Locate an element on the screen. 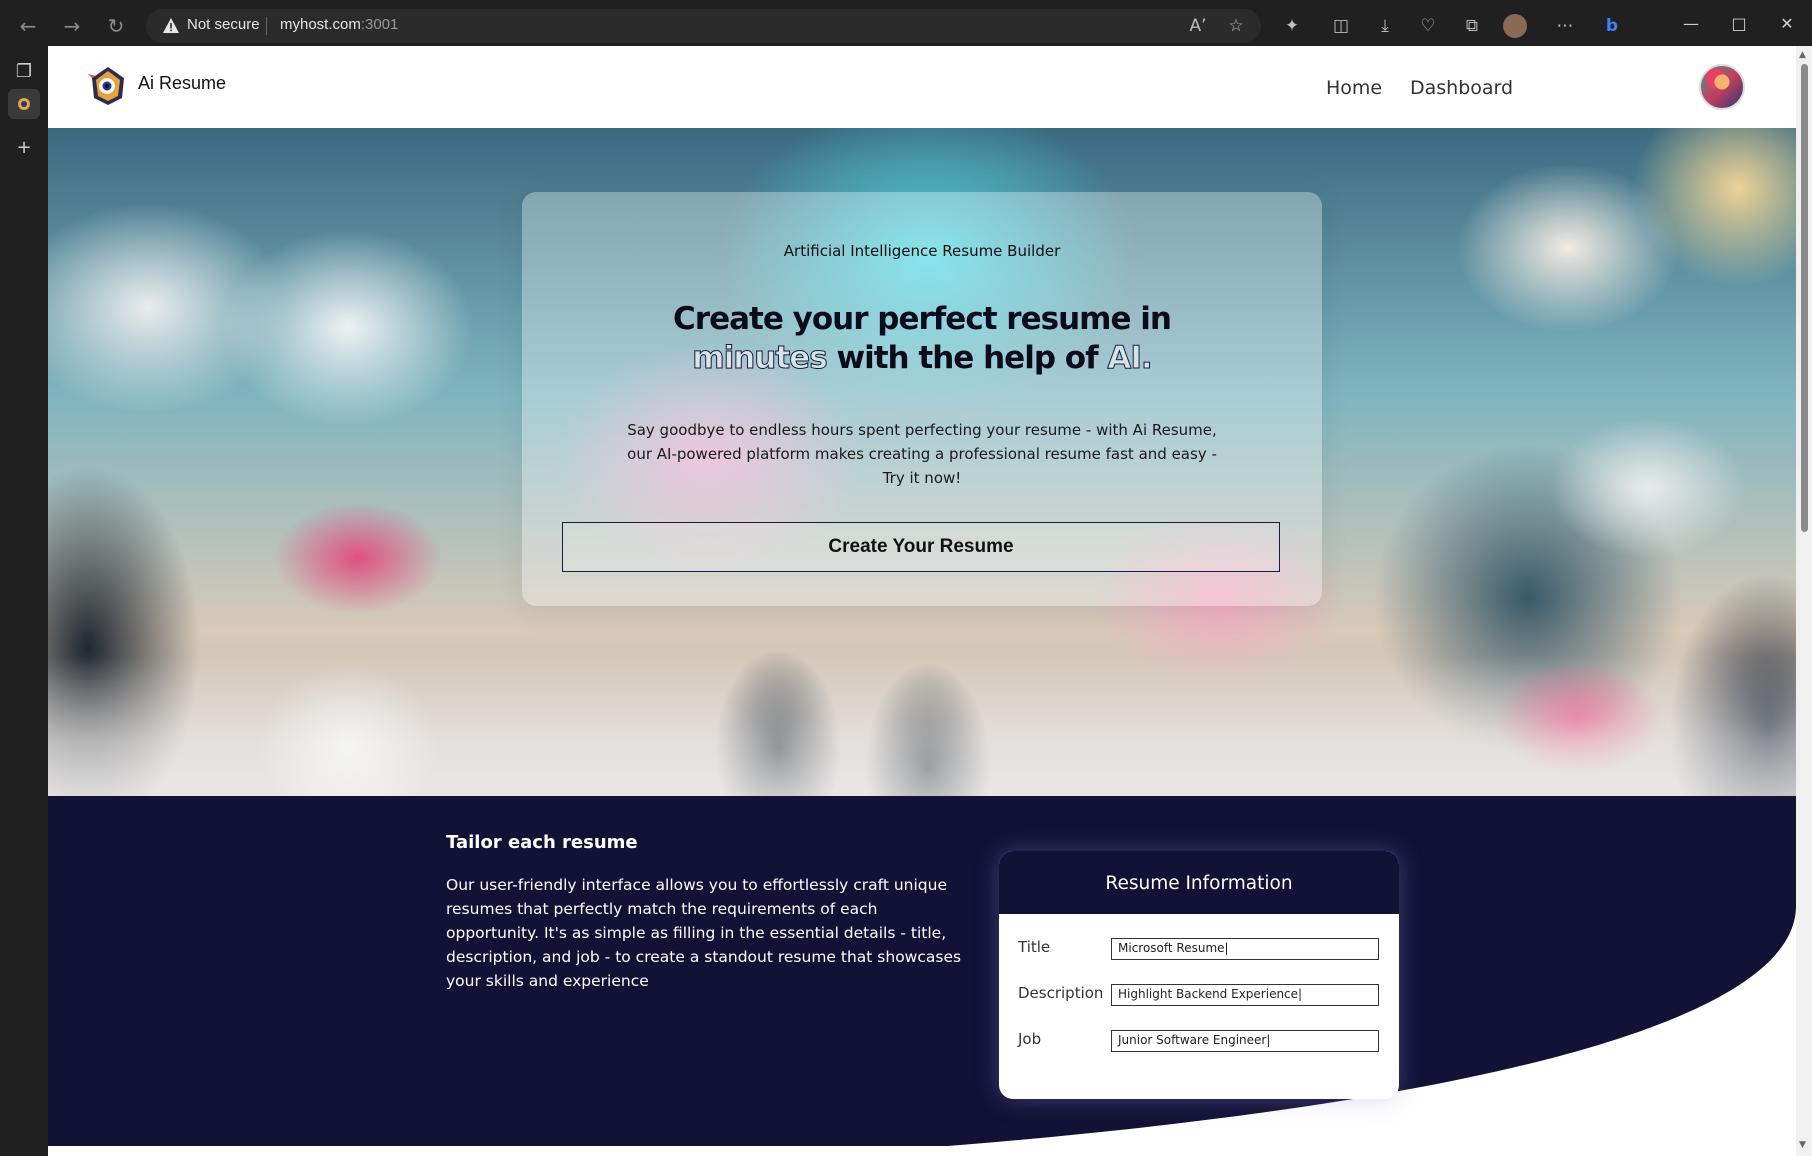 The image size is (1812, 1156). hero-eyebrow: Artificial Intelligence Resume Builder is located at coordinates (922, 251).